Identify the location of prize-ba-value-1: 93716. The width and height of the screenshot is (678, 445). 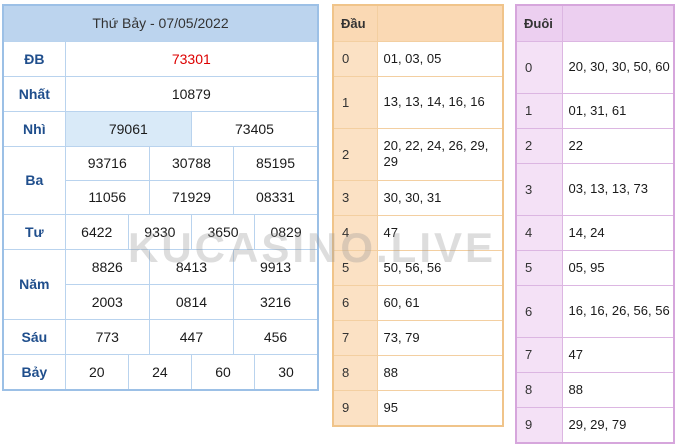
(107, 163).